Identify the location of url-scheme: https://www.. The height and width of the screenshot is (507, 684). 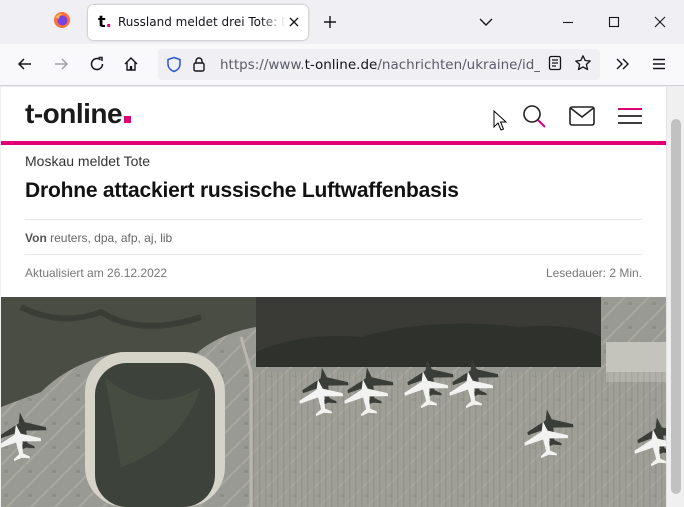
(262, 65).